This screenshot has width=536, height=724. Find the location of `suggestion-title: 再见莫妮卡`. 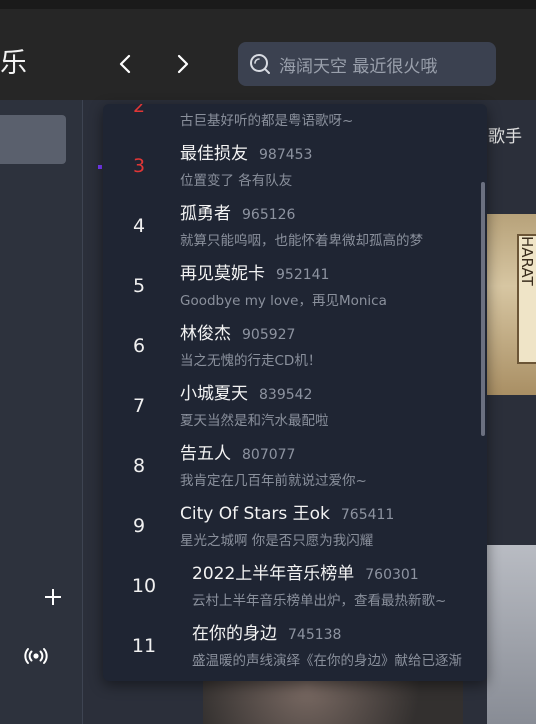

suggestion-title: 再见莫妮卡 is located at coordinates (222, 274).